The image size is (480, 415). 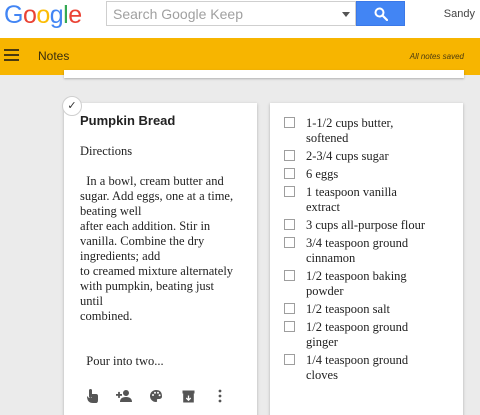 I want to click on logo-letter: e, so click(x=75, y=15).